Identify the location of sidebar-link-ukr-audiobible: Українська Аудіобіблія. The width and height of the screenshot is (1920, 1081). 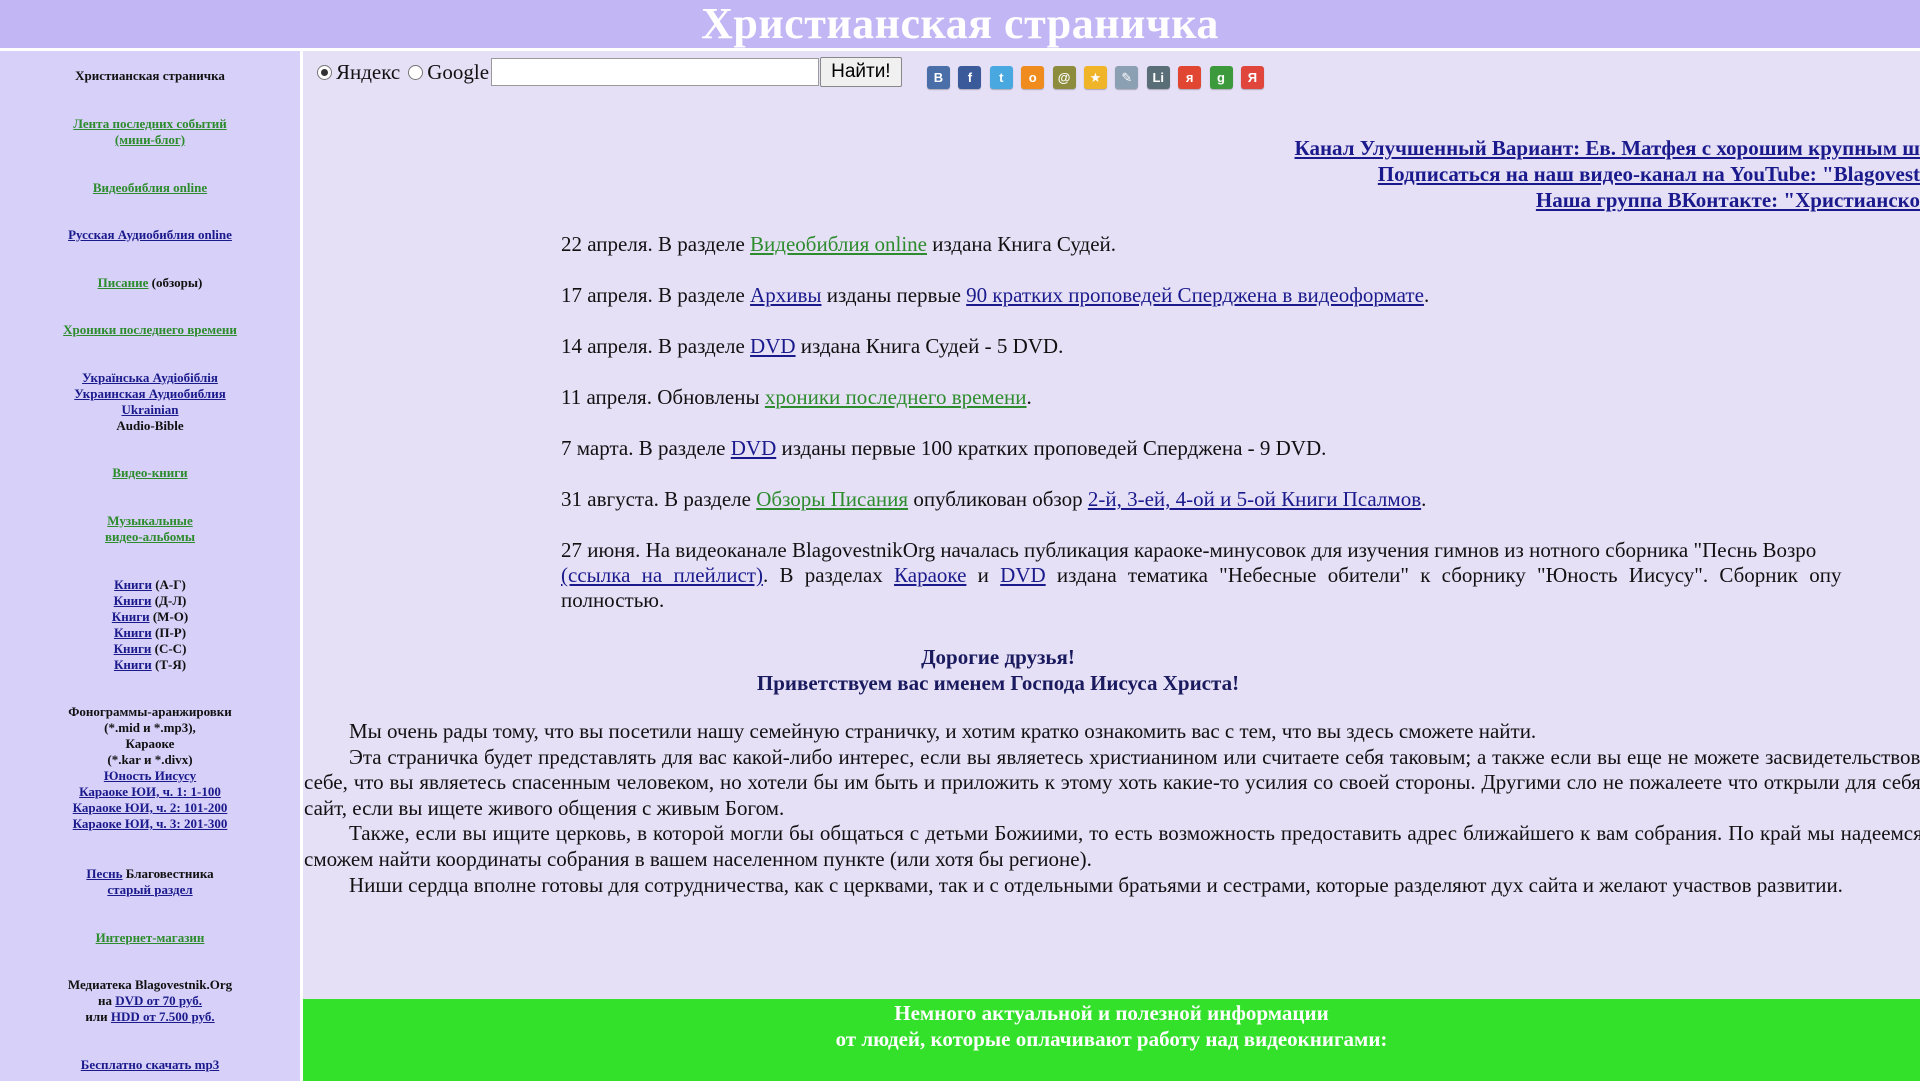
(150, 377).